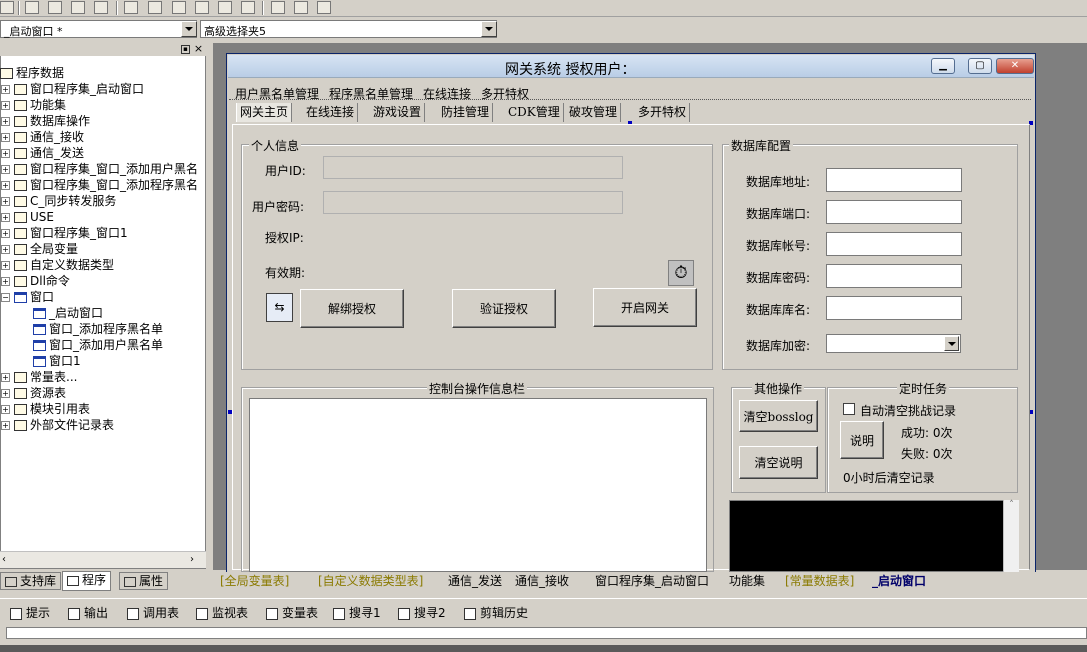  I want to click on tab-program: 程序, so click(87, 581).